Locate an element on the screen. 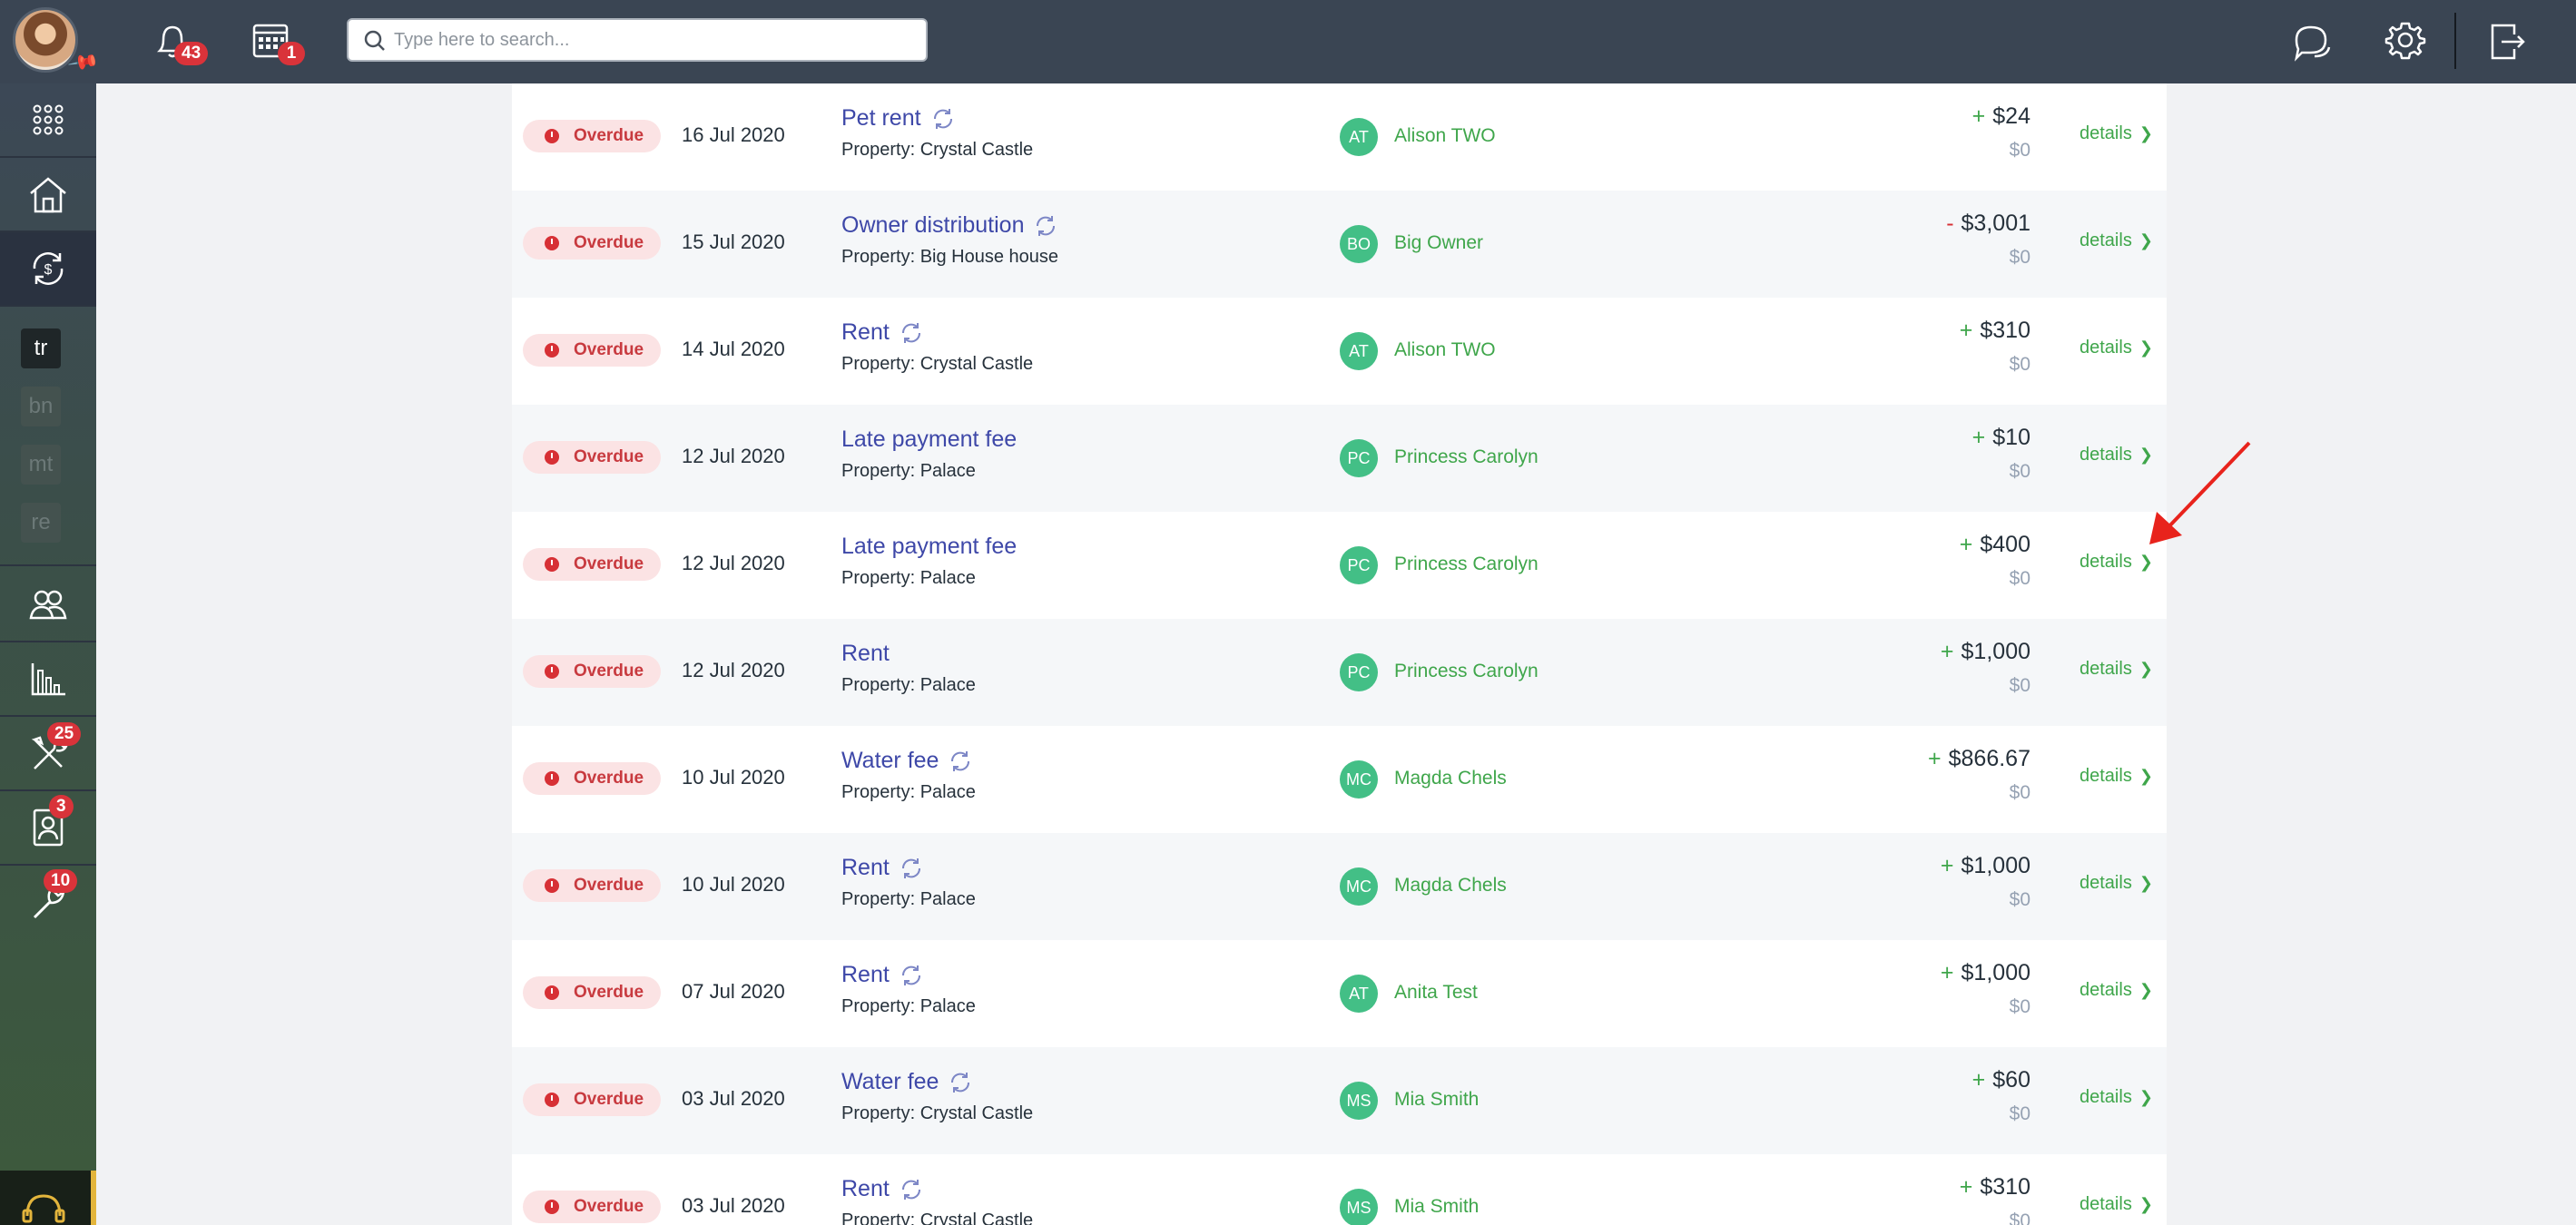  sidebar-tools: 10 is located at coordinates (48, 902).